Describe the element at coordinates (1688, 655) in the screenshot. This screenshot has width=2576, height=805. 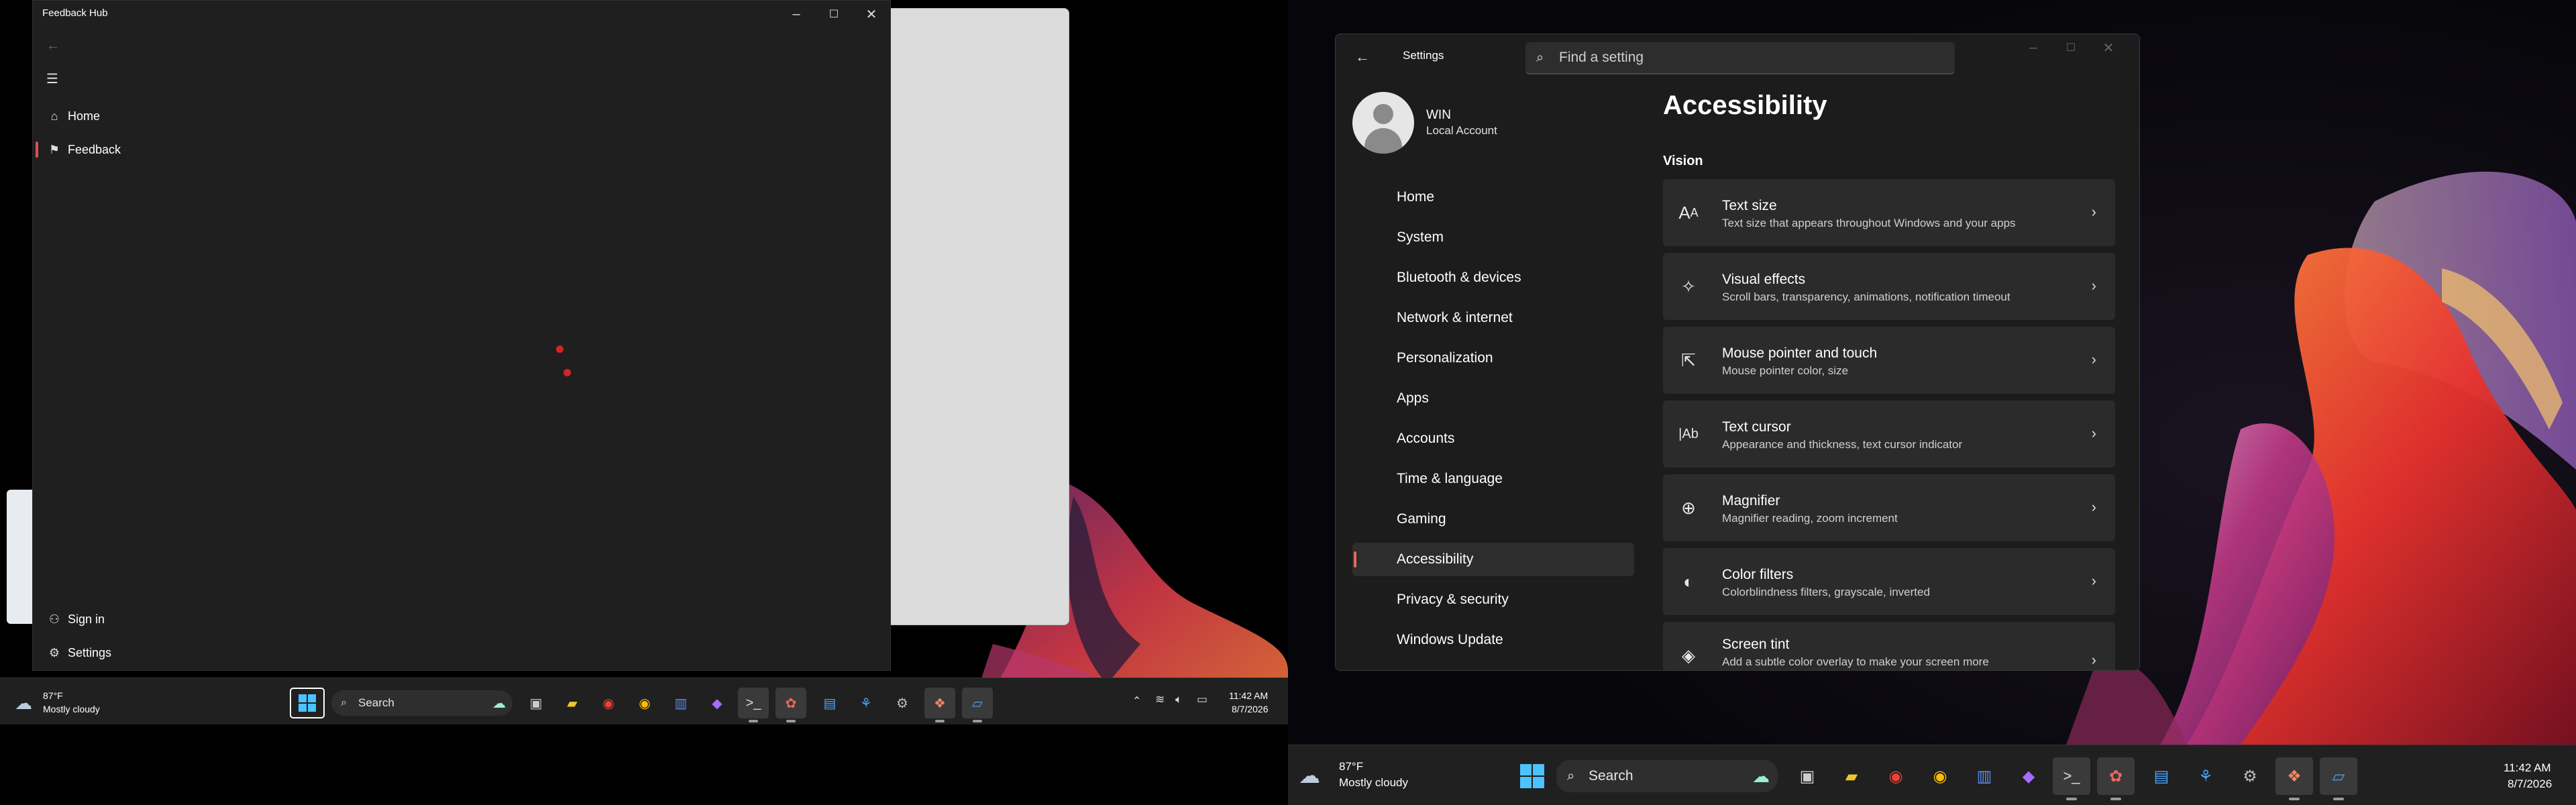
I see `screen-tint-icon: ◈` at that location.